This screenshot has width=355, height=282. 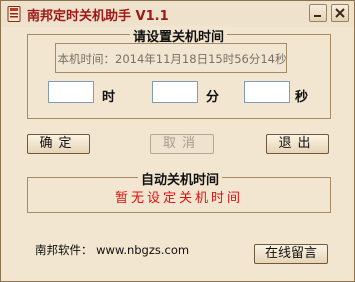 I want to click on current-time-box: 本机时间：2014年11月18日15时56分14秒, so click(x=171, y=58).